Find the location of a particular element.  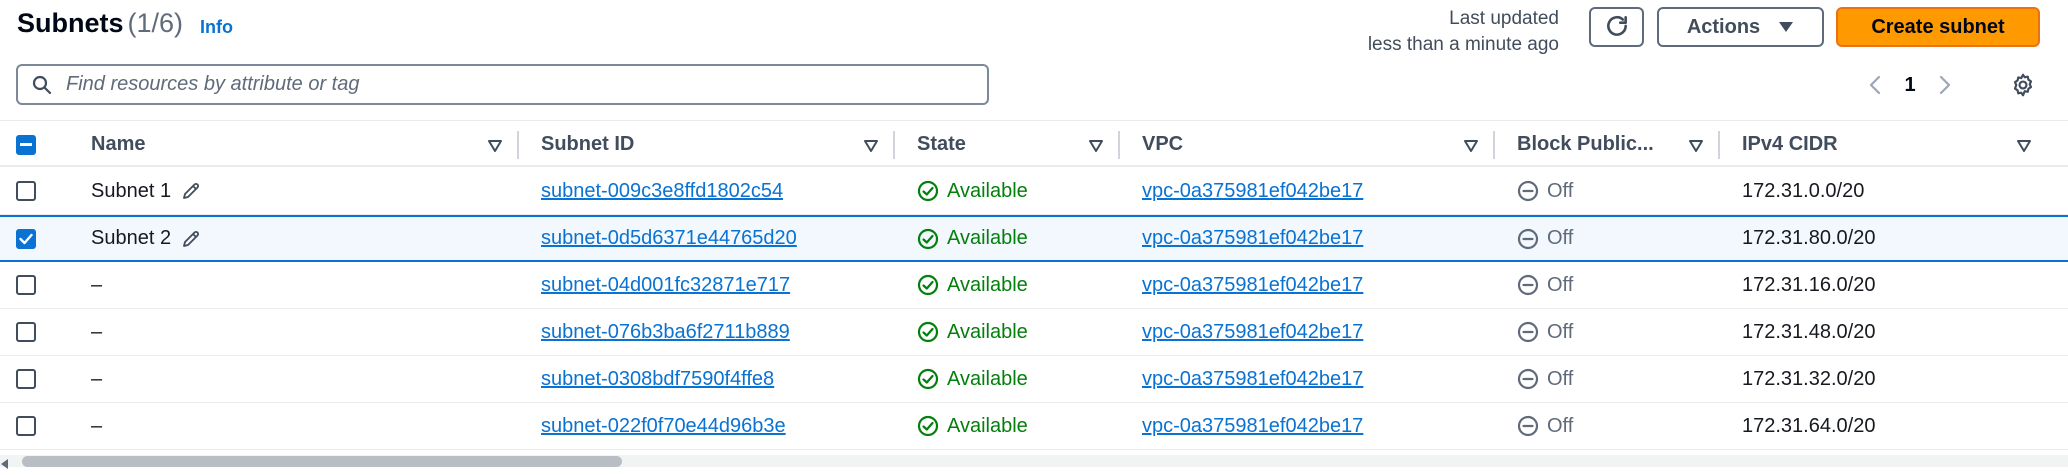

ipv4-cidr-text: 172.31.0.0/20 is located at coordinates (1803, 190).